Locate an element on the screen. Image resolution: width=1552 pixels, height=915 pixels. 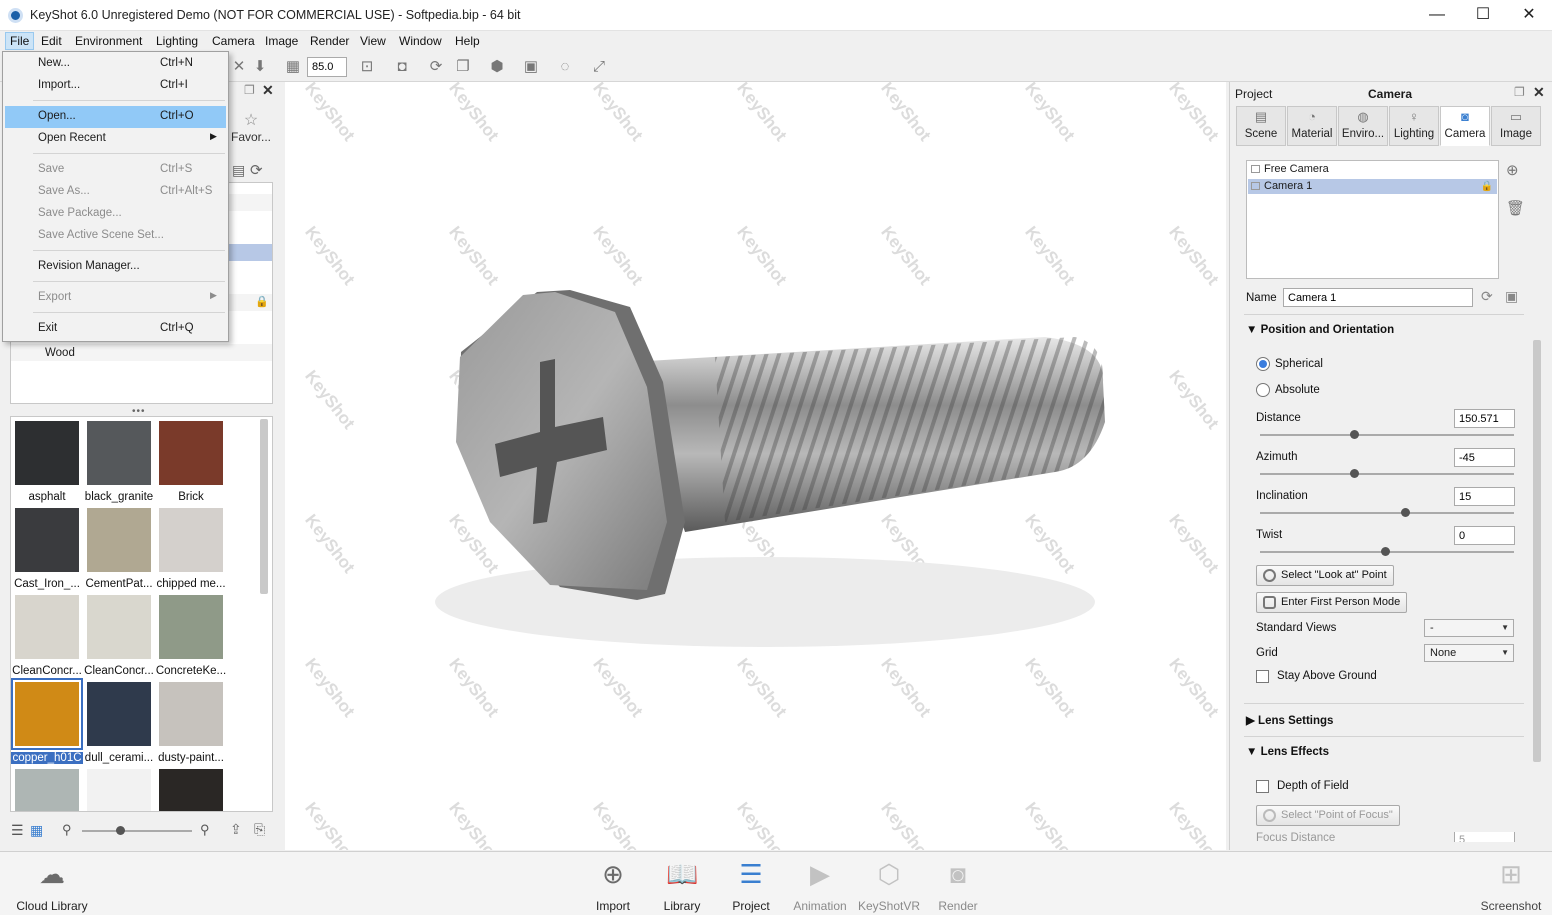
presentation-icon: ▣ is located at coordinates (531, 67).